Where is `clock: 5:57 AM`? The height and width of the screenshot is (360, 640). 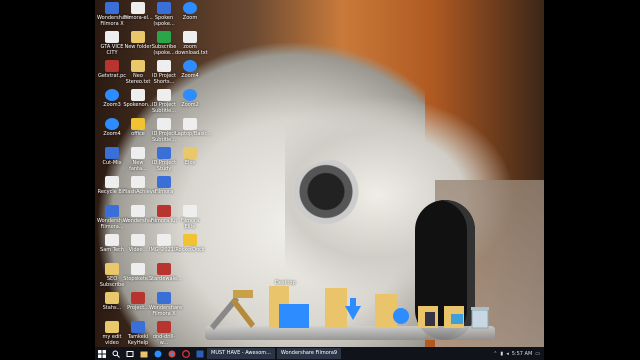 clock: 5:57 AM is located at coordinates (522, 354).